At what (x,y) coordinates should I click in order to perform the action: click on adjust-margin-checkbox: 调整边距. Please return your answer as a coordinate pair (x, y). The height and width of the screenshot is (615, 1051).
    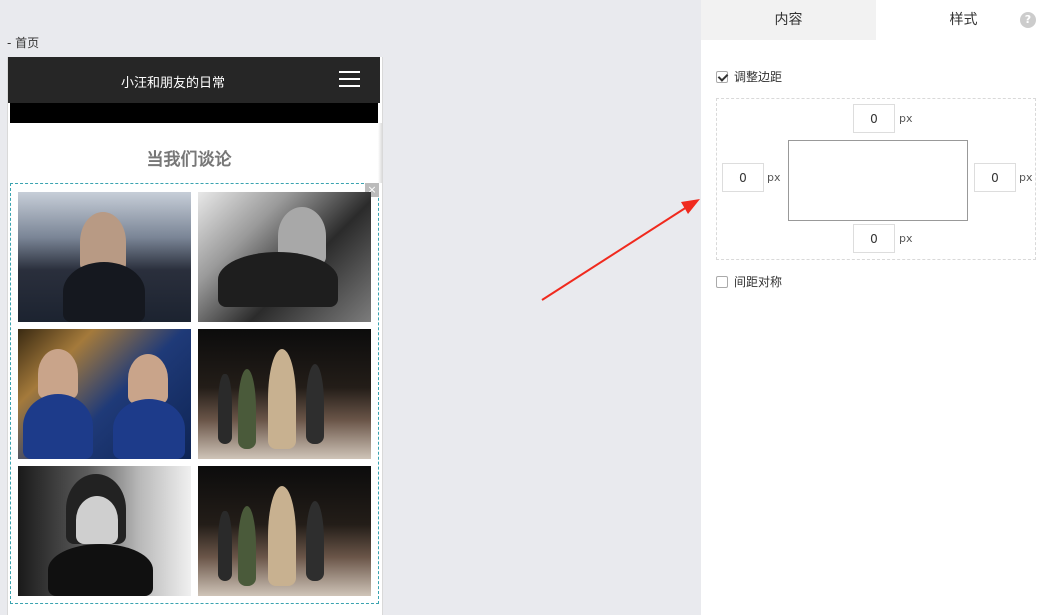
    Looking at the image, I should click on (749, 76).